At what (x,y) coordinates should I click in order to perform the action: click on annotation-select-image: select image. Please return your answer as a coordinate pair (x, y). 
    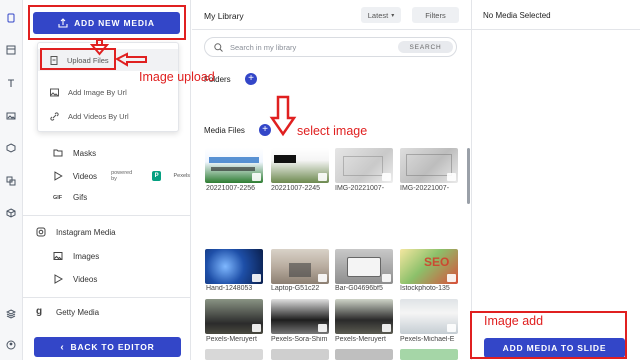
    Looking at the image, I should click on (332, 131).